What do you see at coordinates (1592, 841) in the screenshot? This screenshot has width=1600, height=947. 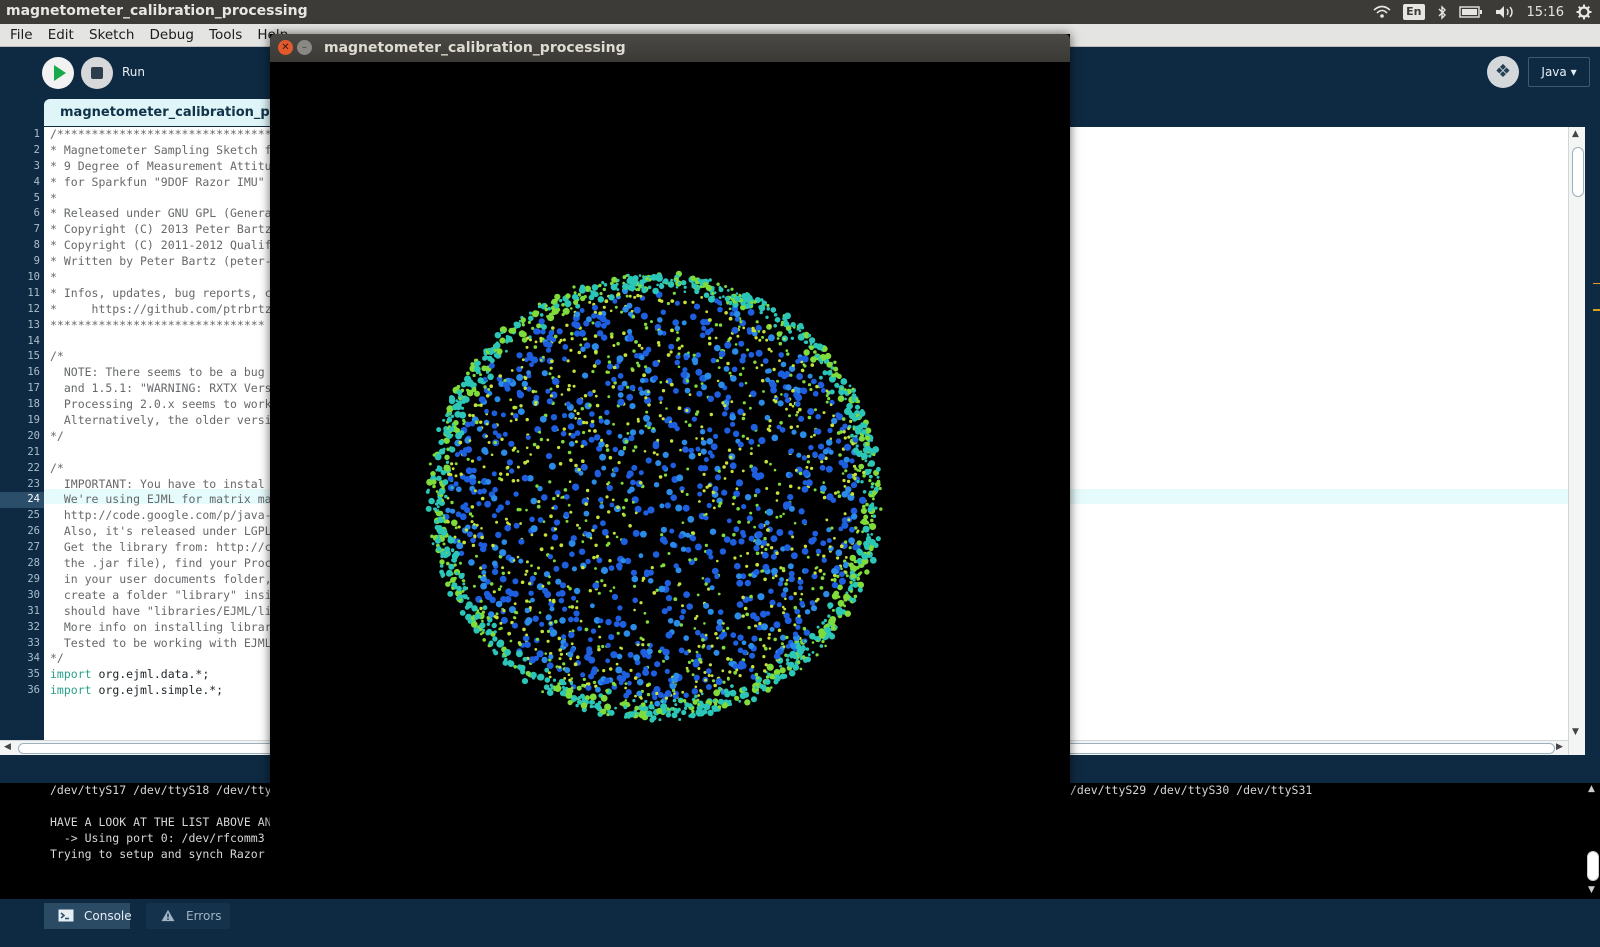 I see `console-scrollbar: ▲ ▼` at bounding box center [1592, 841].